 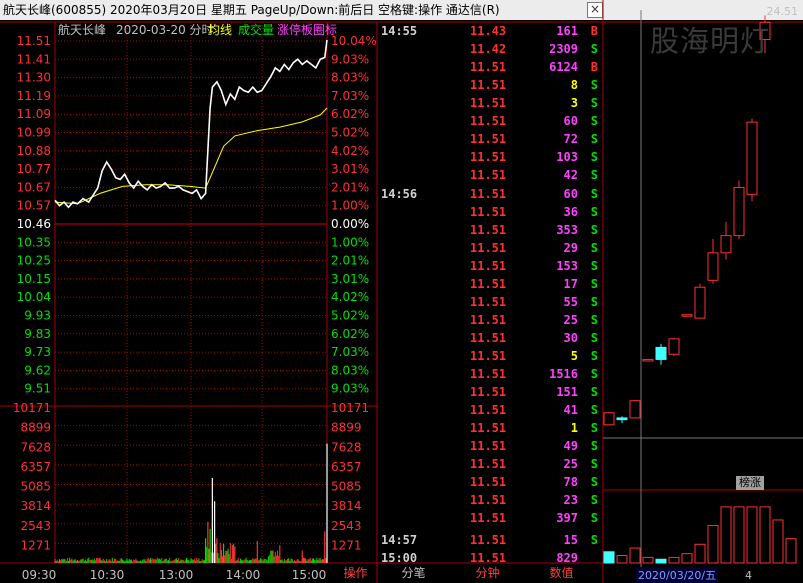 I want to click on pct-axis-label: 4.02%, so click(x=350, y=297).